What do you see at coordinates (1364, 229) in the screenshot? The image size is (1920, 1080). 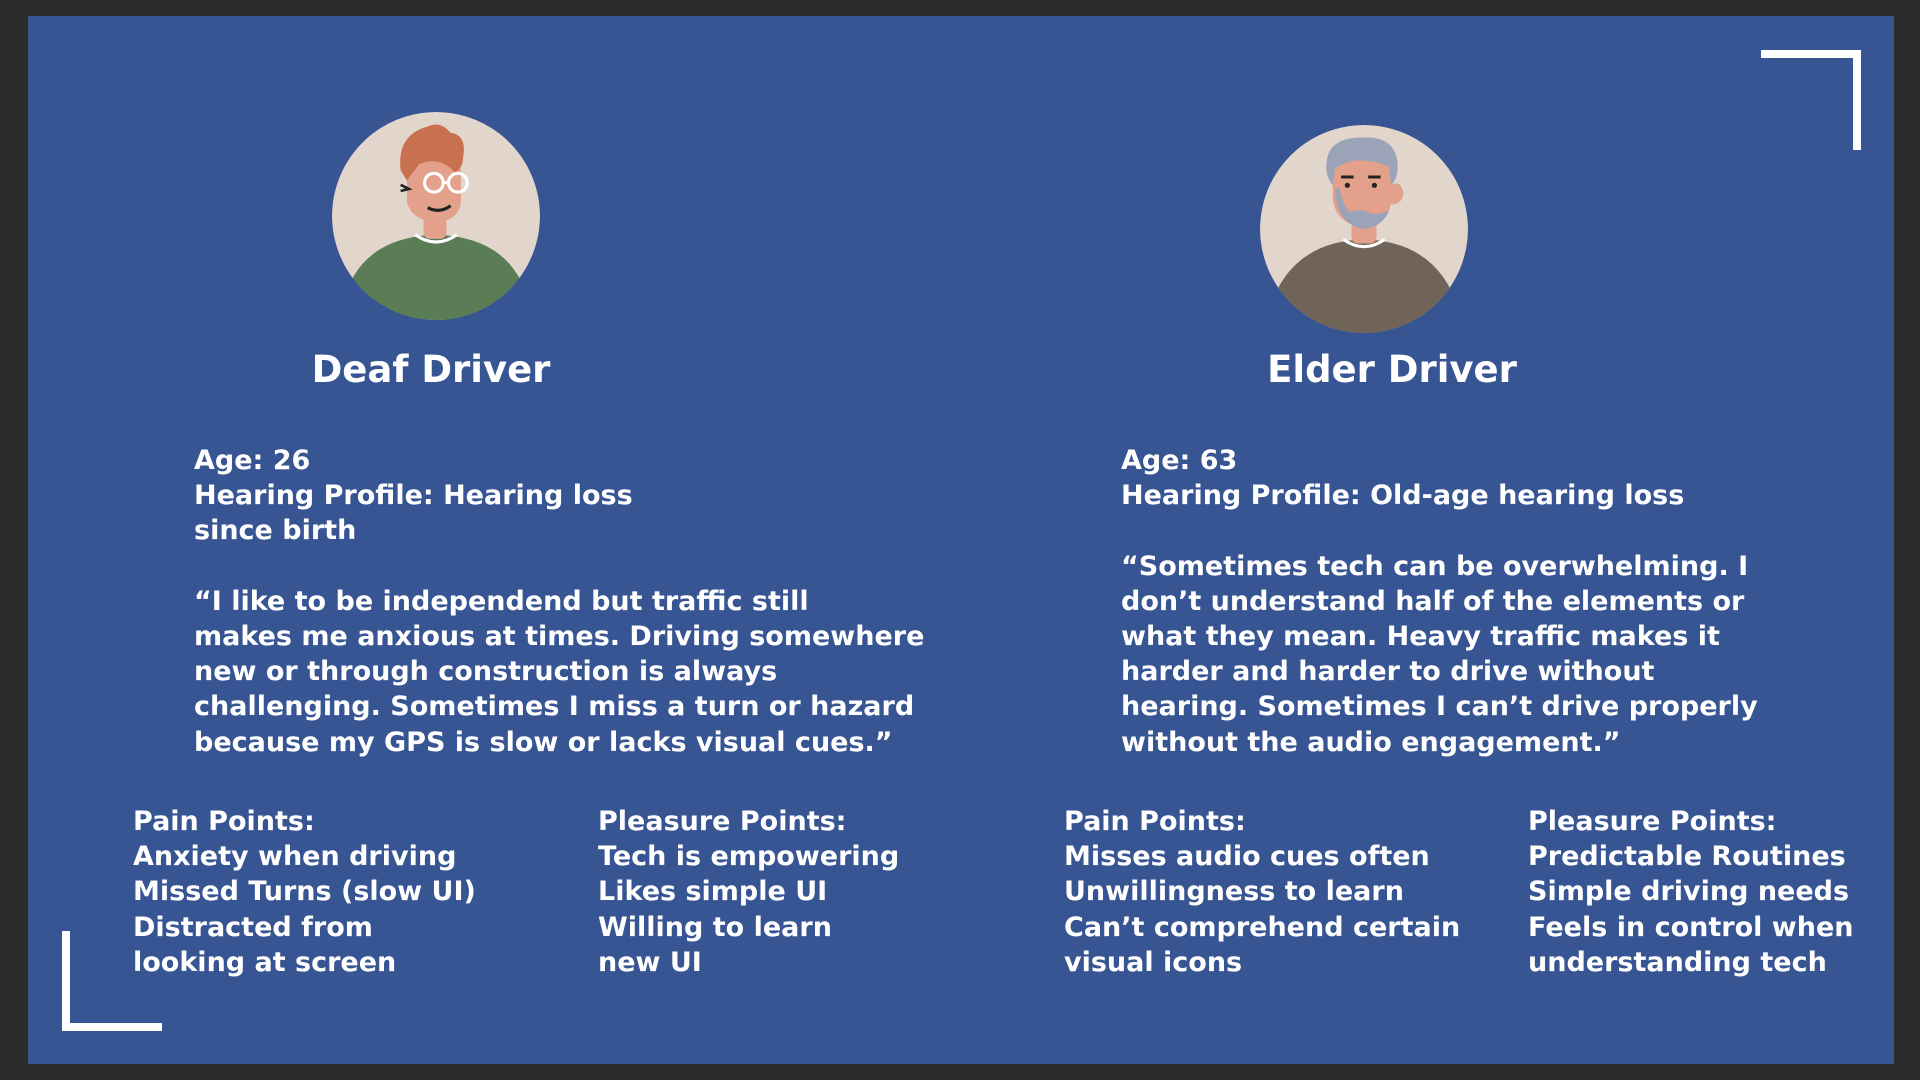 I see `elder-driver-avatar-icon` at bounding box center [1364, 229].